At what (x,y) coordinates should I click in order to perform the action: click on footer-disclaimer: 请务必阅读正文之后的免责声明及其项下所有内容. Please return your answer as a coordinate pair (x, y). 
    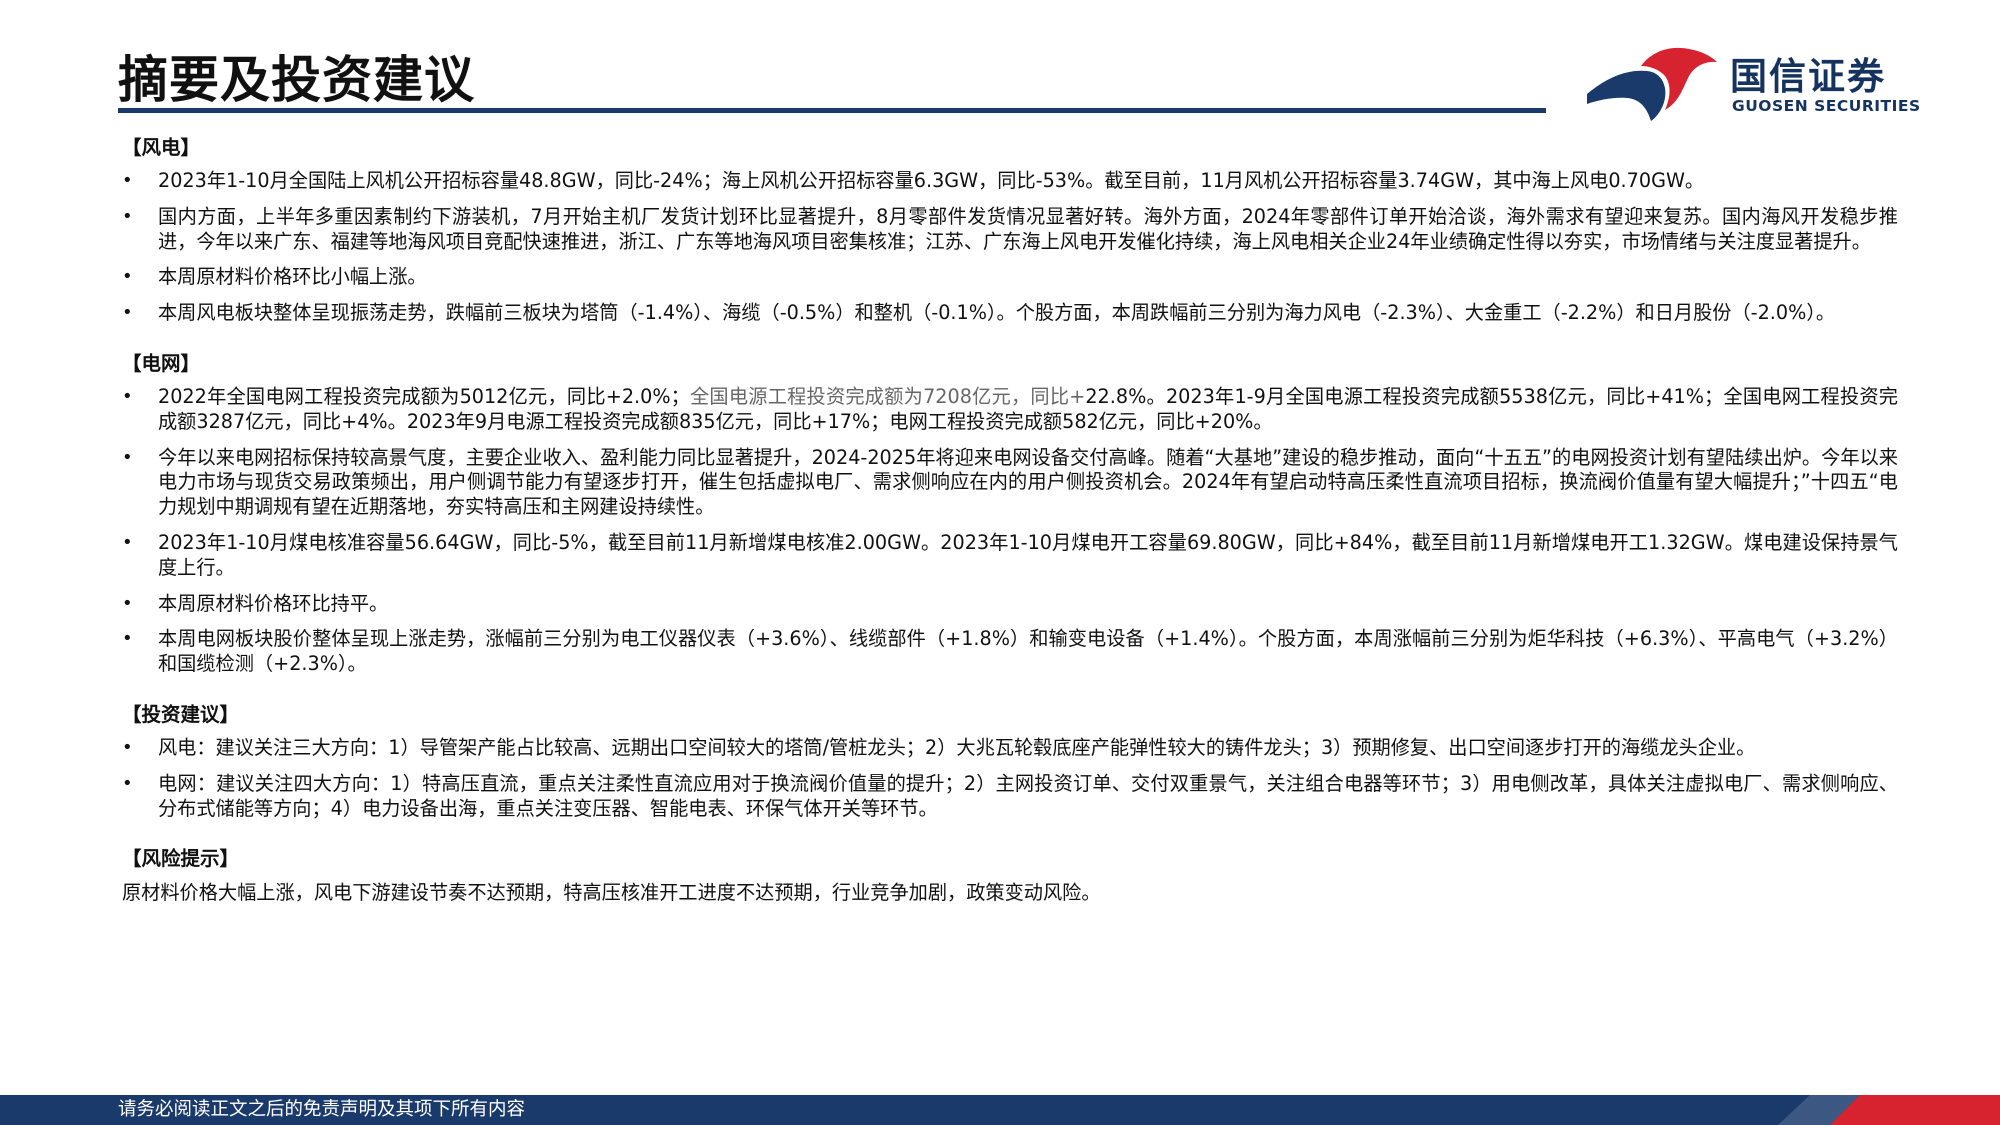
    Looking at the image, I should click on (322, 1109).